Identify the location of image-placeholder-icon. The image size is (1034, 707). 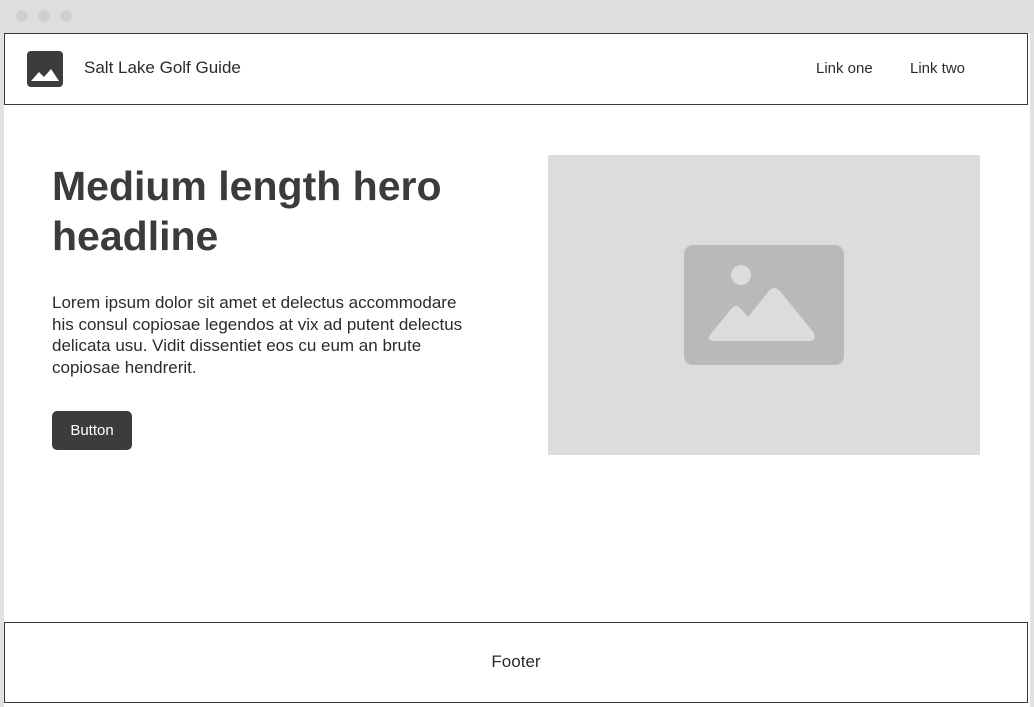
(764, 305).